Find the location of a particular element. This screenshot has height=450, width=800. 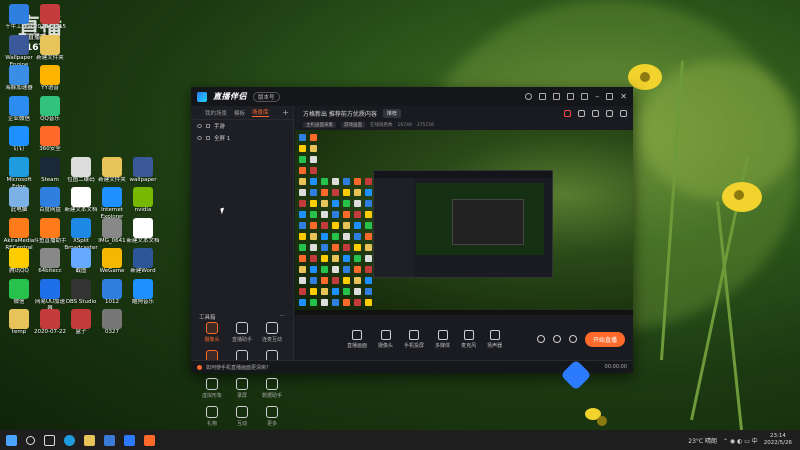

desktop-icon: temp is located at coordinates (19, 326).